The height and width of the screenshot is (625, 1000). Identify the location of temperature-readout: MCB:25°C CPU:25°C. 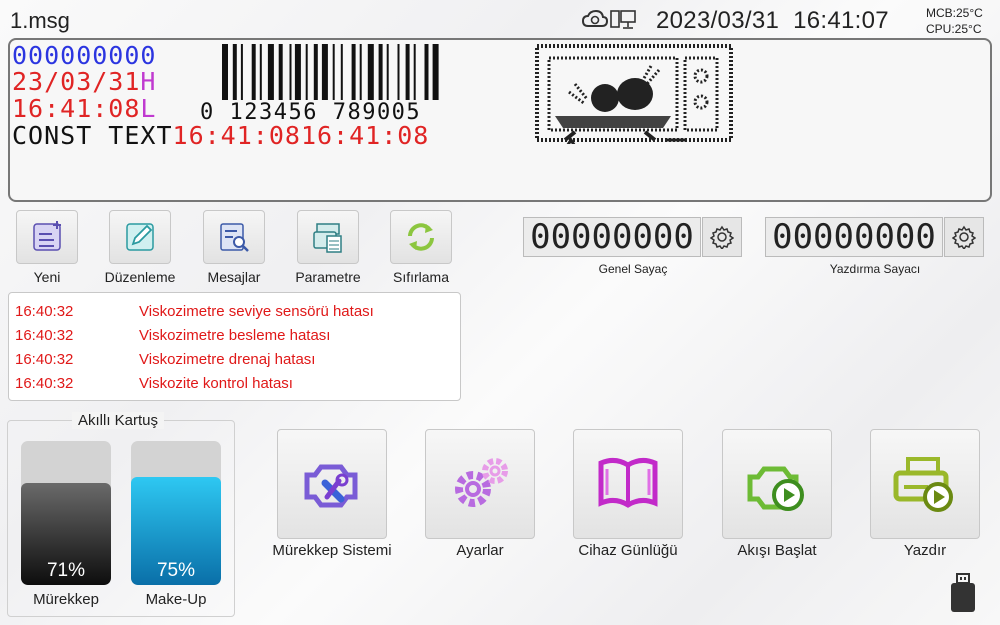
(954, 21).